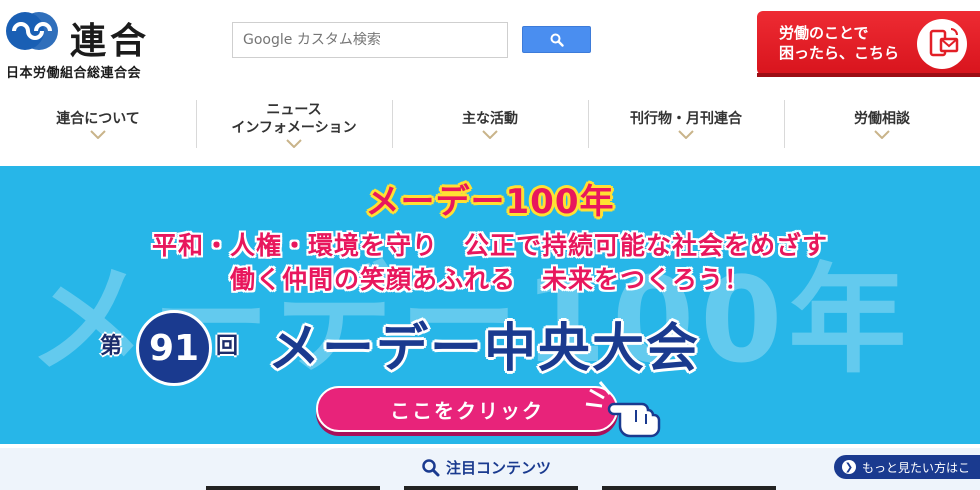  What do you see at coordinates (686, 118) in the screenshot?
I see `nav-label: 刊行物・月刊連合` at bounding box center [686, 118].